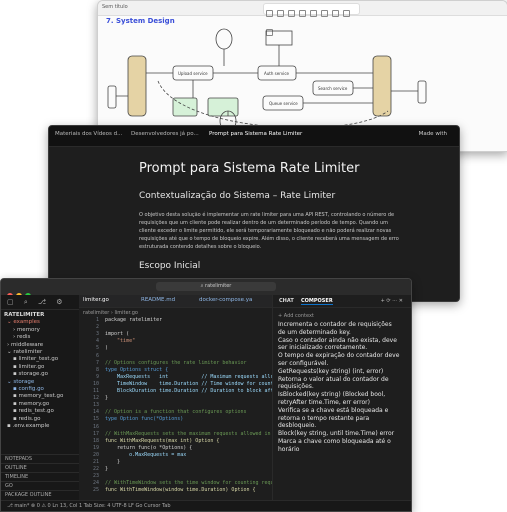 Image resolution: width=507 pixels, height=512 pixels. I want to click on command-search-input: ⌕ ratelimiter, so click(216, 286).